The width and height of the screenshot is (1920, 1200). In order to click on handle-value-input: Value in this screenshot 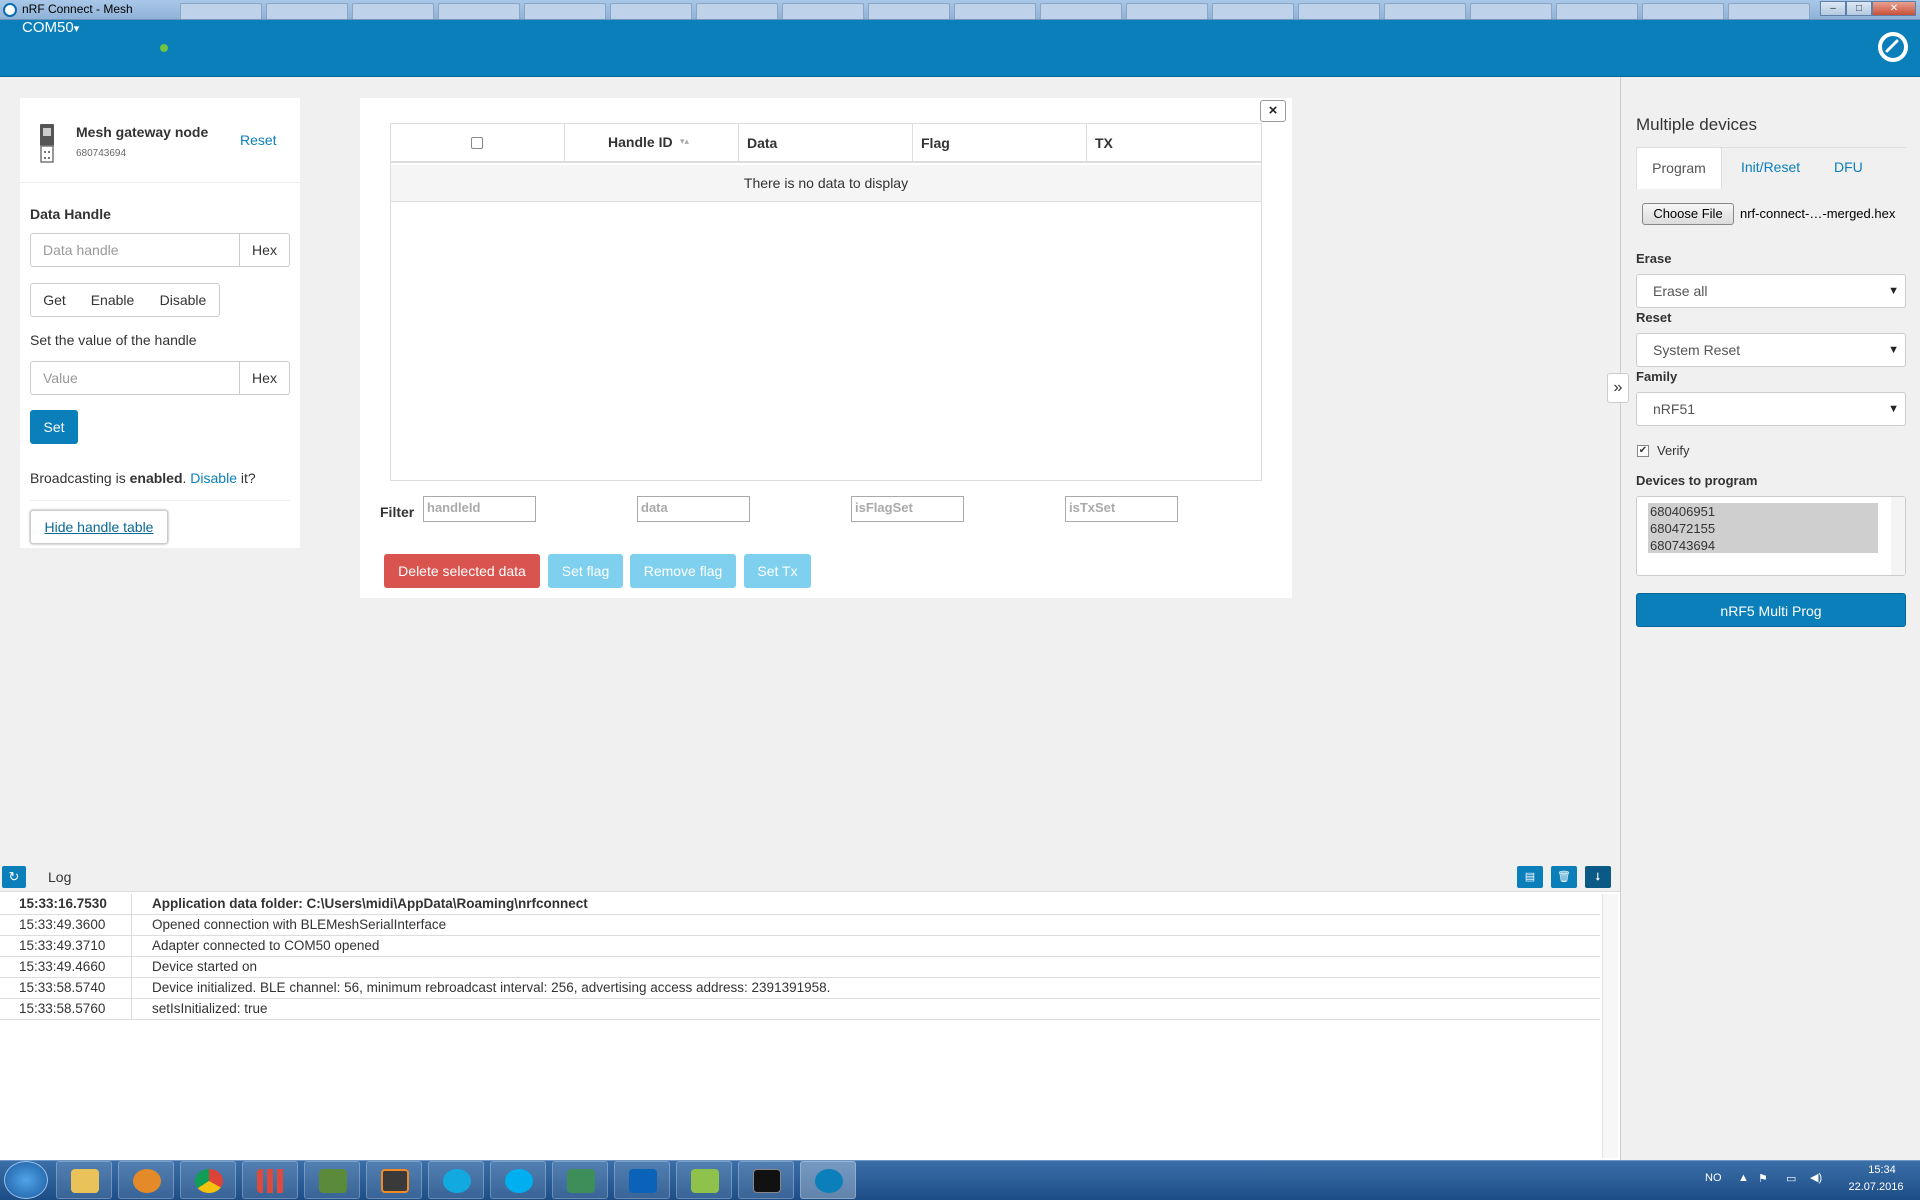, I will do `click(135, 378)`.